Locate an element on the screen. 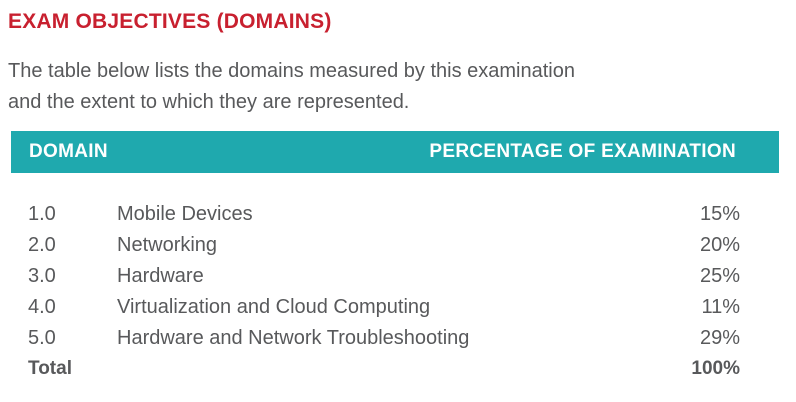 This screenshot has height=402, width=796. domain-number: 4.0 is located at coordinates (42, 307).